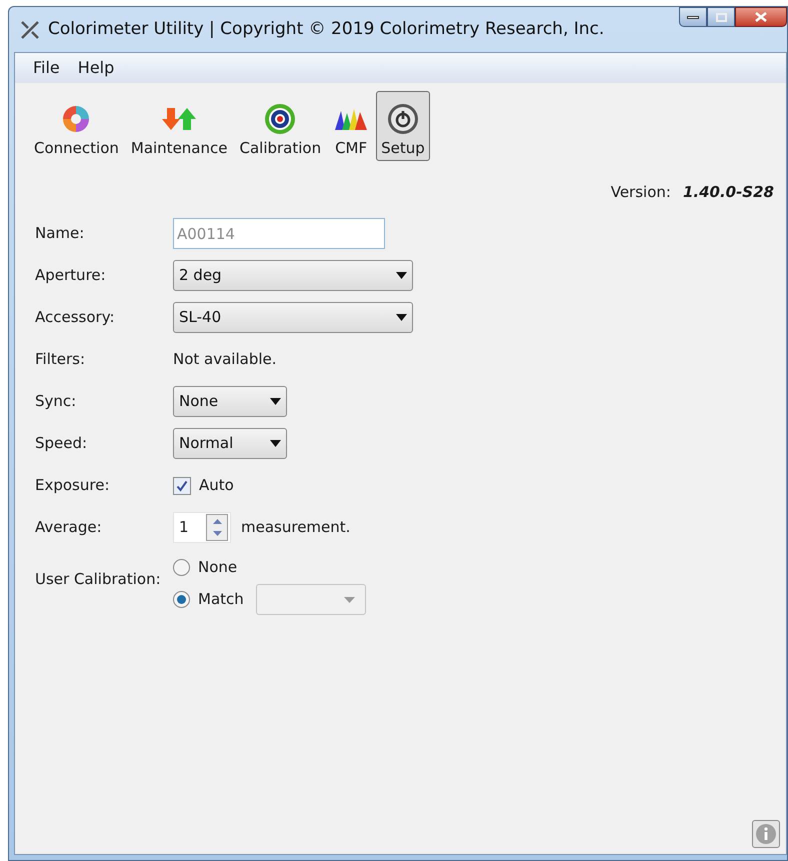 This screenshot has width=788, height=861. Describe the element at coordinates (217, 533) in the screenshot. I see `down-arrow-icon` at that location.